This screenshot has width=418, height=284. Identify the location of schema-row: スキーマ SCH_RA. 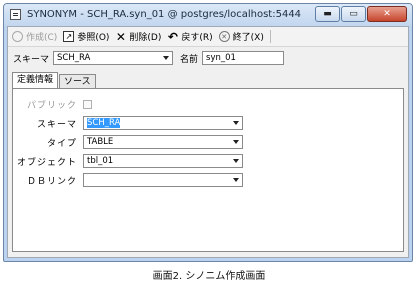
(128, 123).